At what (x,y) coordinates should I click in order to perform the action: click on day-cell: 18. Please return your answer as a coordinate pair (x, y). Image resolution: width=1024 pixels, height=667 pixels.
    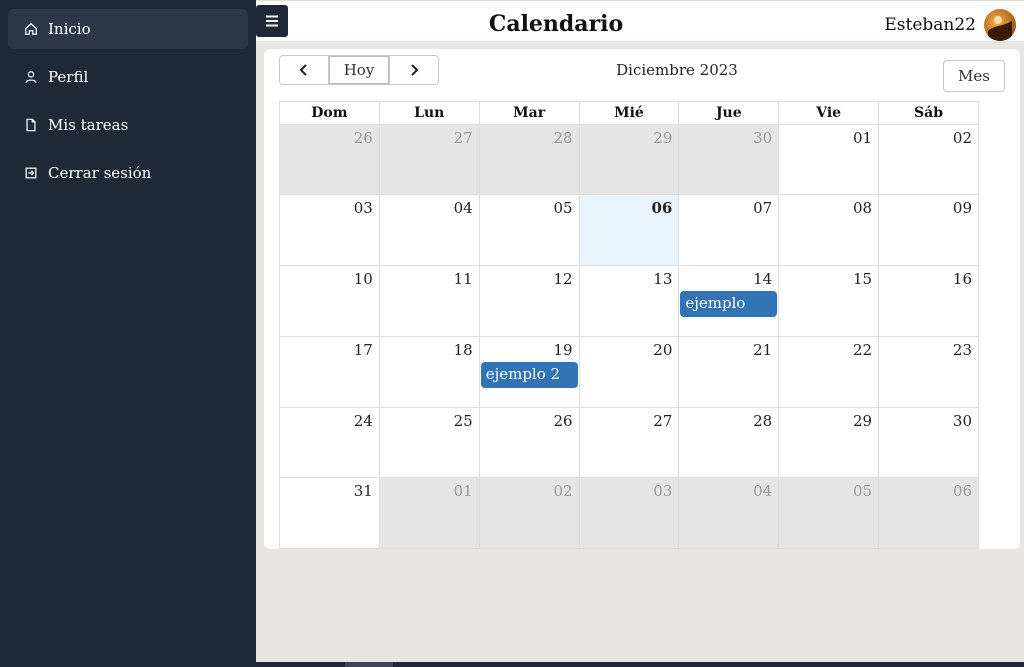
    Looking at the image, I should click on (429, 372).